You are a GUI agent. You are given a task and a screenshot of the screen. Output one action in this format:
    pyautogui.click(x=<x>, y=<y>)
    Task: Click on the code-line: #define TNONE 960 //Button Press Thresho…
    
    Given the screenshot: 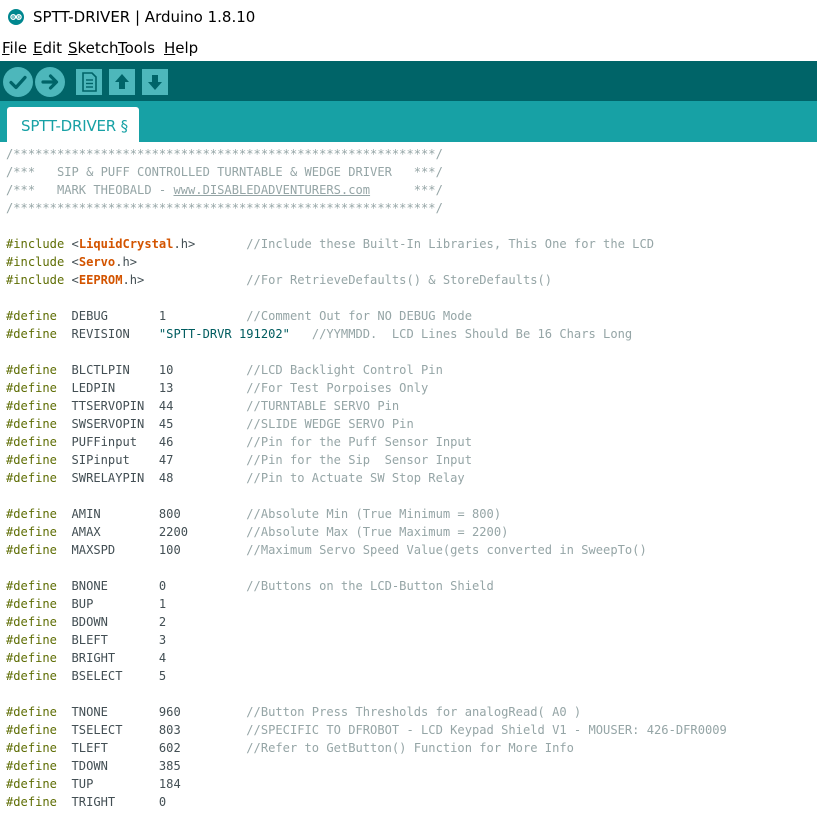 What is the action you would take?
    pyautogui.click(x=293, y=712)
    